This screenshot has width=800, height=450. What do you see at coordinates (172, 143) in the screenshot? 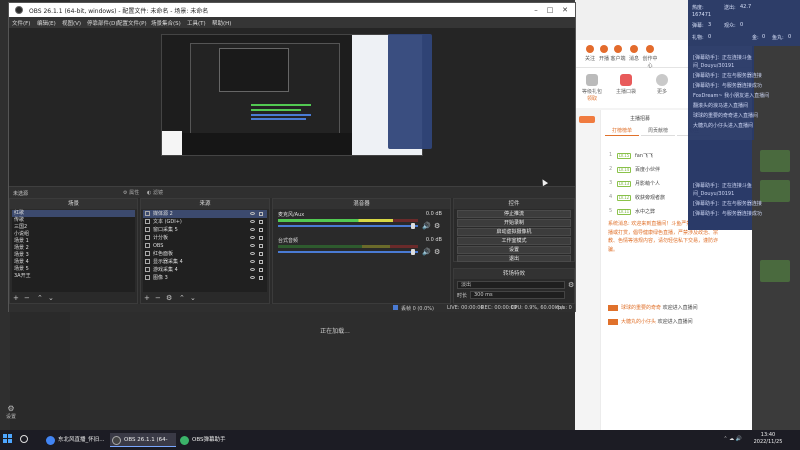
I see `preview-nested-bubble` at bounding box center [172, 143].